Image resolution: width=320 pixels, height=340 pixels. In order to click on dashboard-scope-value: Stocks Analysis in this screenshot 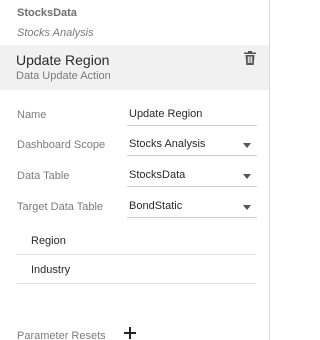, I will do `click(167, 144)`.